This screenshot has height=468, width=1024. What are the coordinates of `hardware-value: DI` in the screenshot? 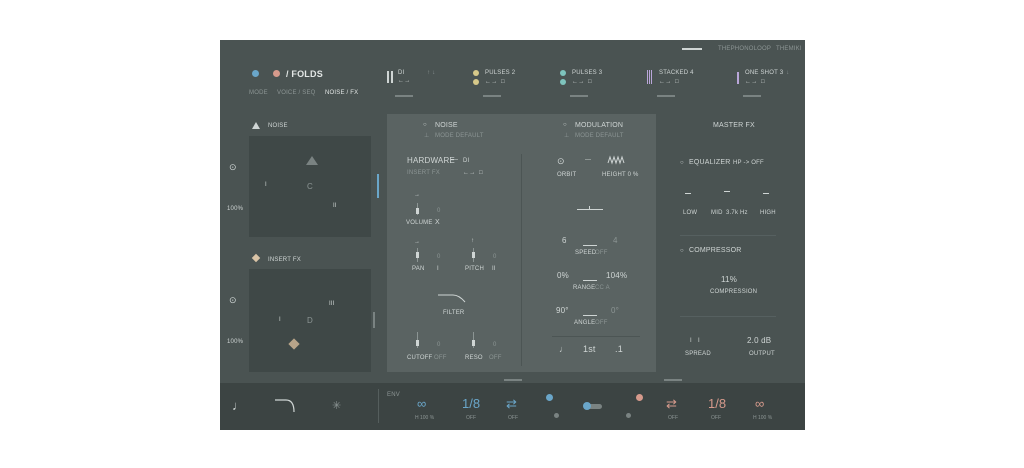 It's located at (466, 161).